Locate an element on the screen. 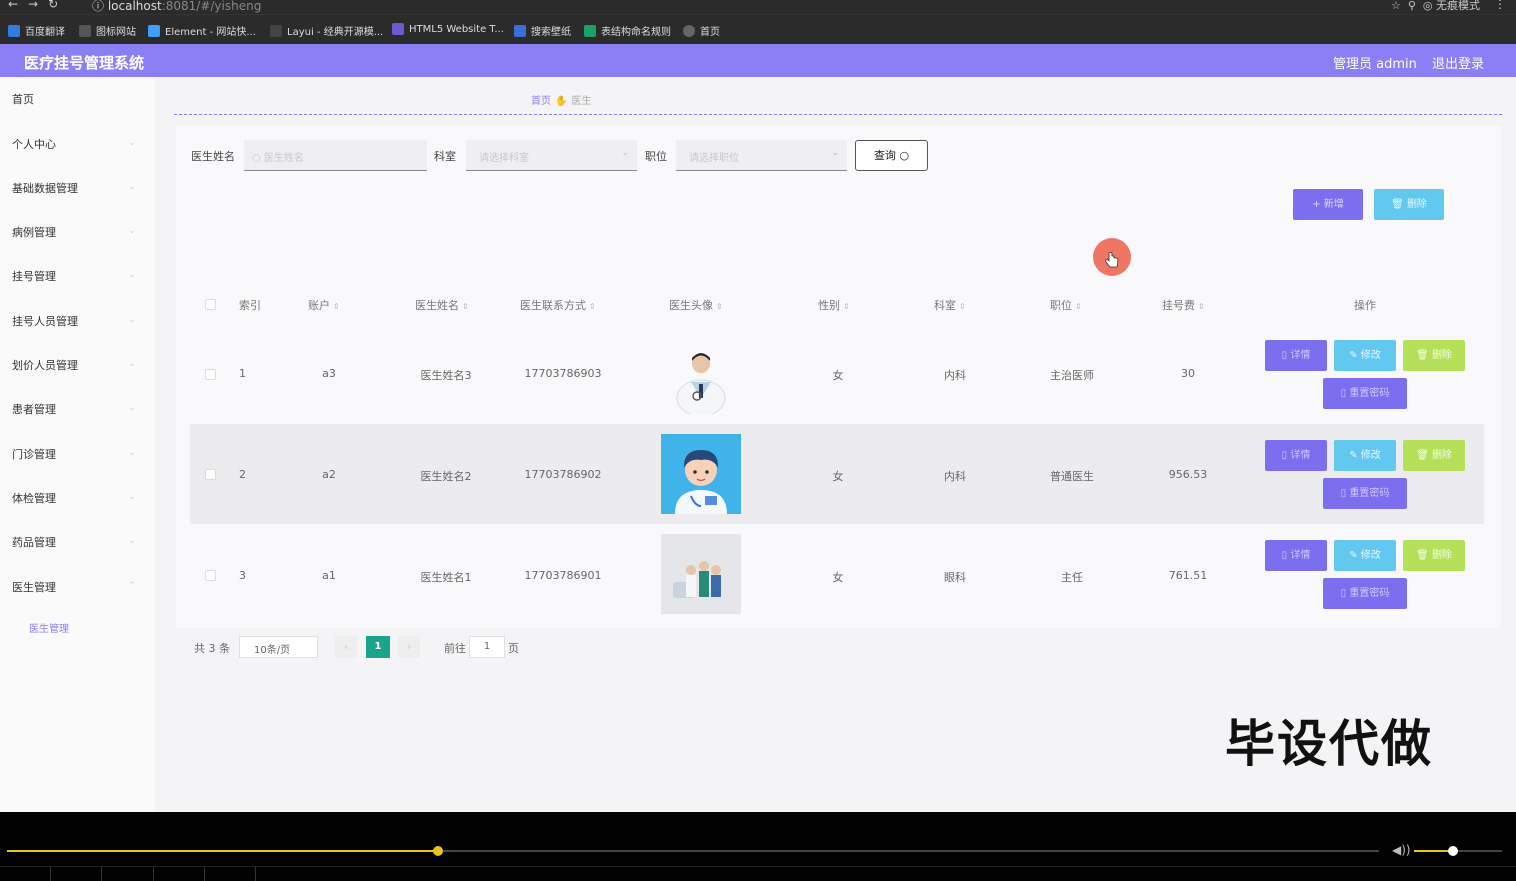  sidebar-item-doctors: 医生管理 is located at coordinates (34, 587).